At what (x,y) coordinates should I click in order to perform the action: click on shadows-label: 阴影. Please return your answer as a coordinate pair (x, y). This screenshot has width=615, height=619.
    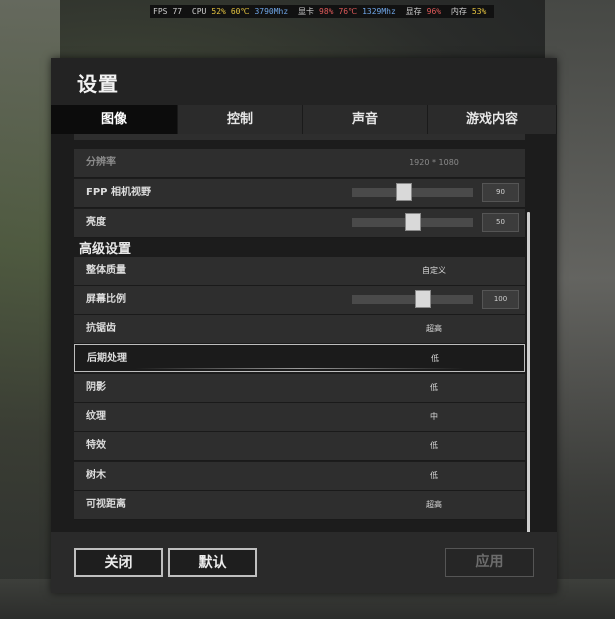
    Looking at the image, I should click on (96, 387).